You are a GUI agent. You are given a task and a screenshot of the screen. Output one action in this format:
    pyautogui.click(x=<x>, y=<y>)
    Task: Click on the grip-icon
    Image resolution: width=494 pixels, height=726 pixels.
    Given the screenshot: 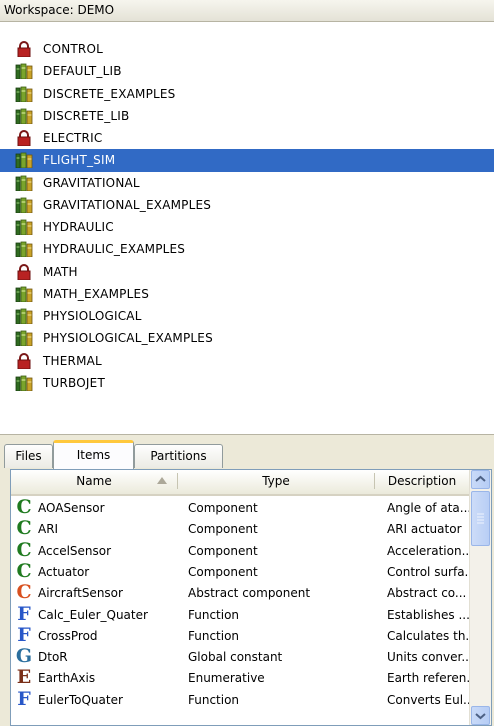 What is the action you would take?
    pyautogui.click(x=480, y=518)
    